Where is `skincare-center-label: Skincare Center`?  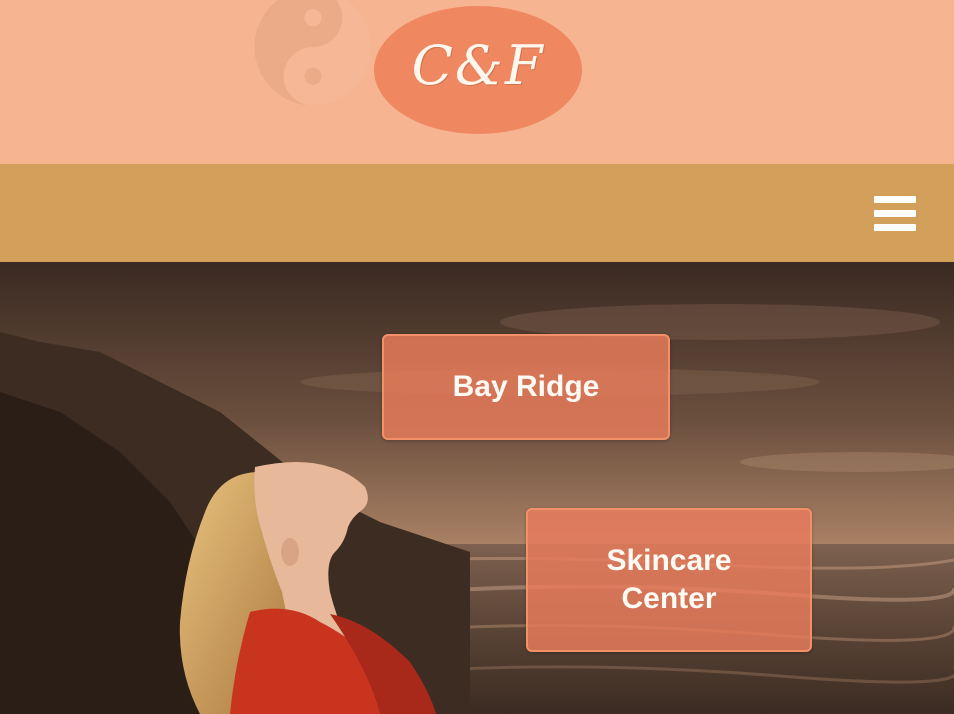
skincare-center-label: Skincare Center is located at coordinates (669, 579).